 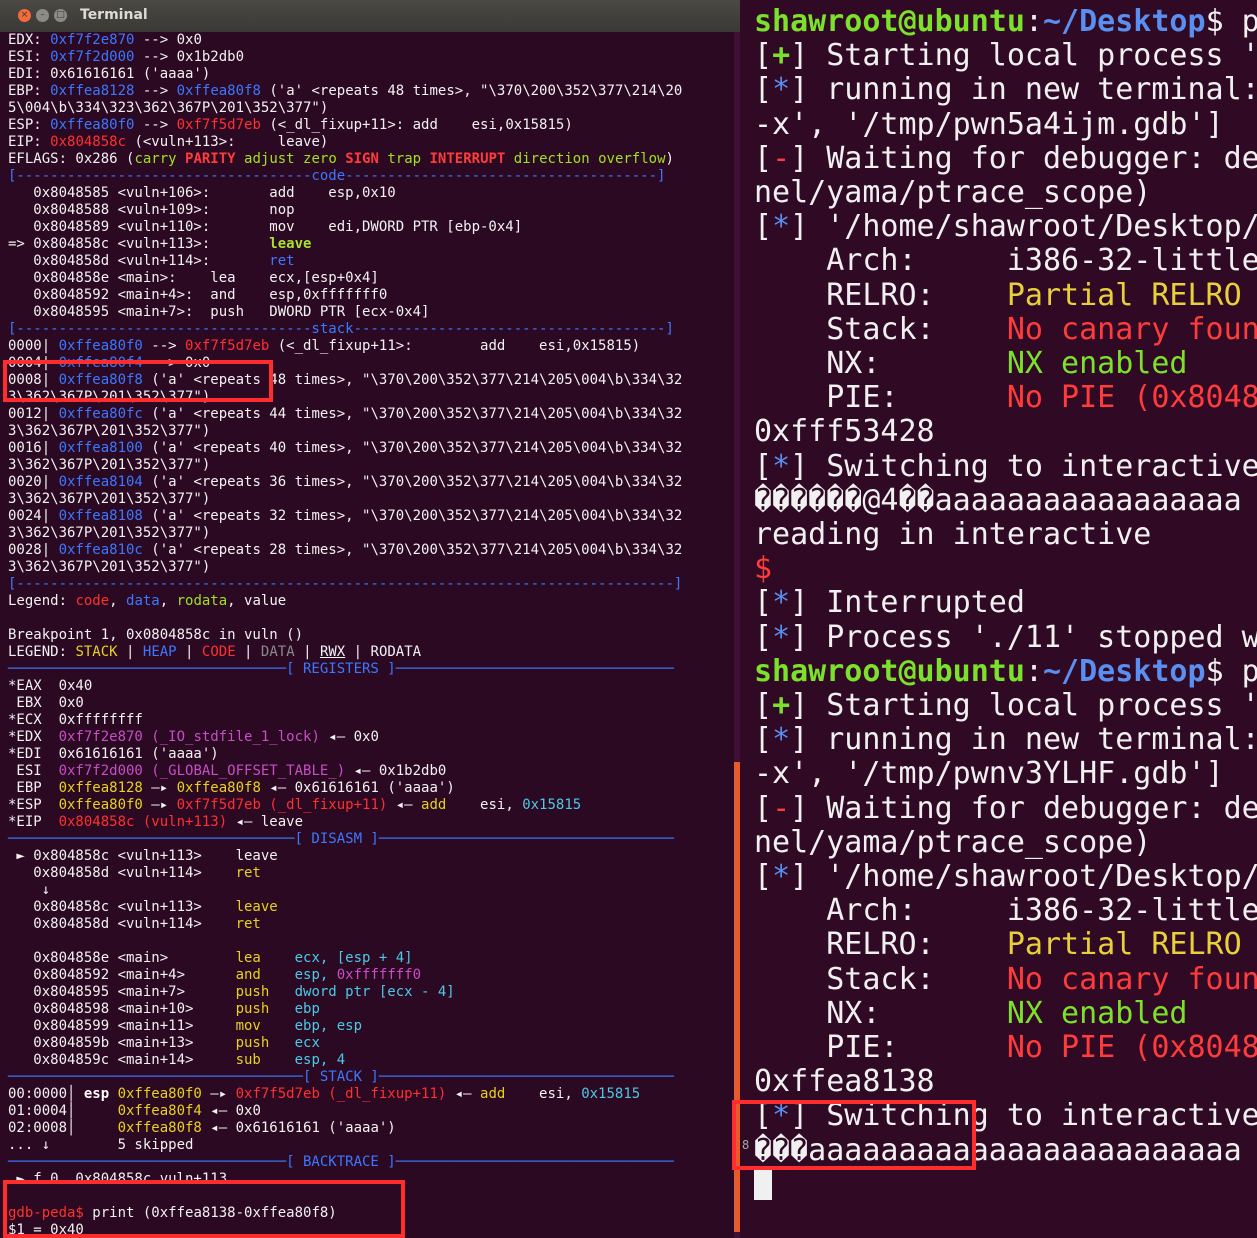 I want to click on gdb-output-text-segment: esp,, so click(x=315, y=975).